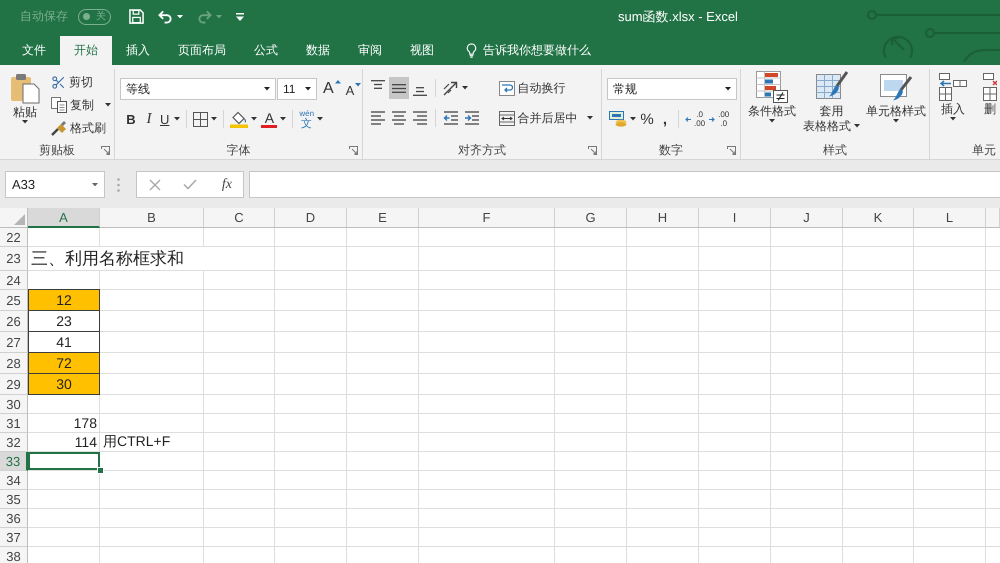 The image size is (1000, 563). I want to click on group-label: 字体, so click(238, 150).